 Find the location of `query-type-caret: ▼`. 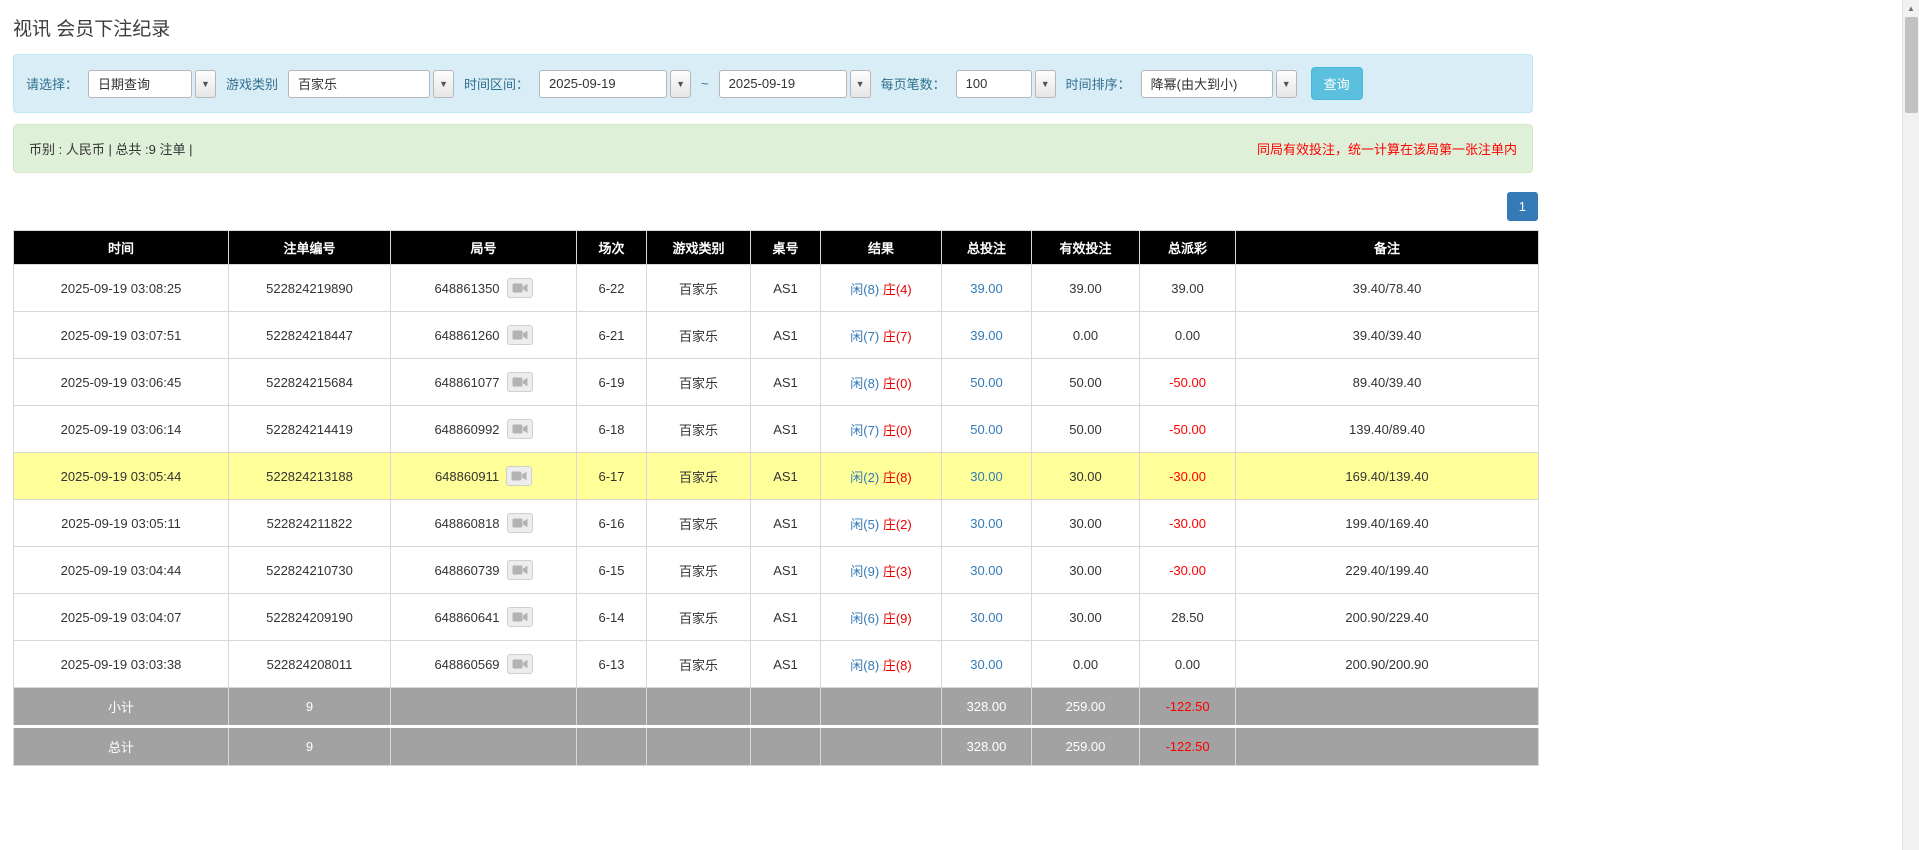

query-type-caret: ▼ is located at coordinates (206, 83).